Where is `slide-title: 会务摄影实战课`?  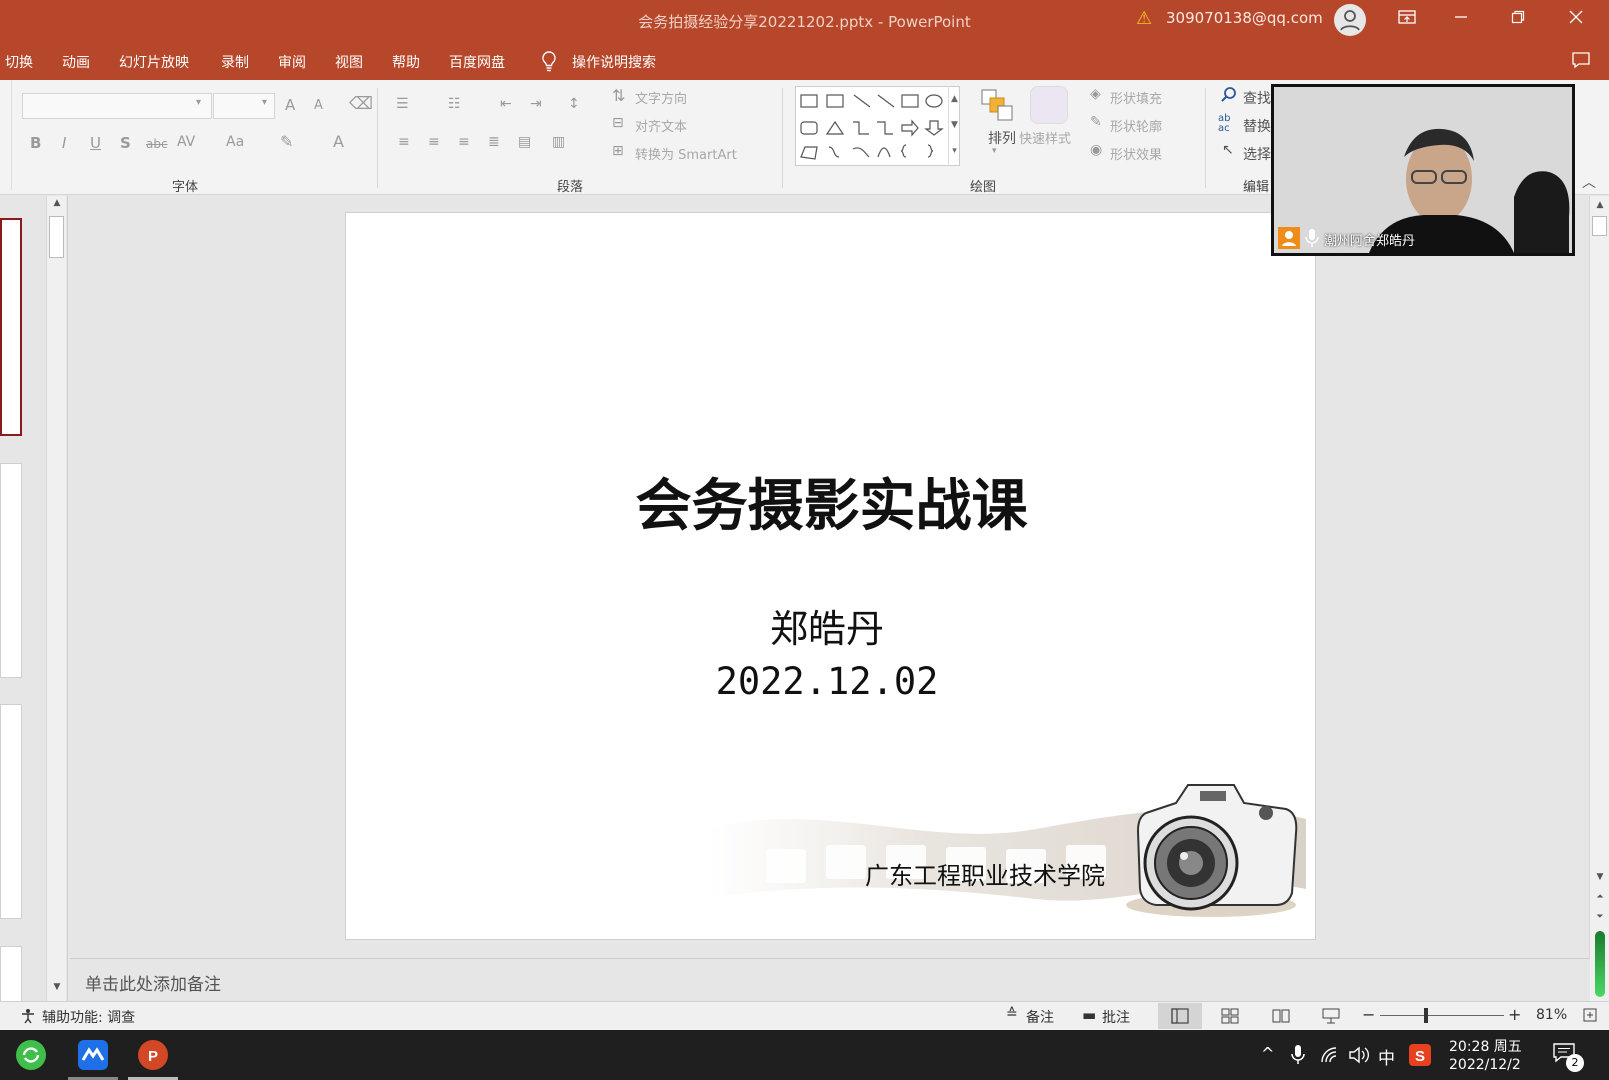
slide-title: 会务摄影实战课 is located at coordinates (831, 501).